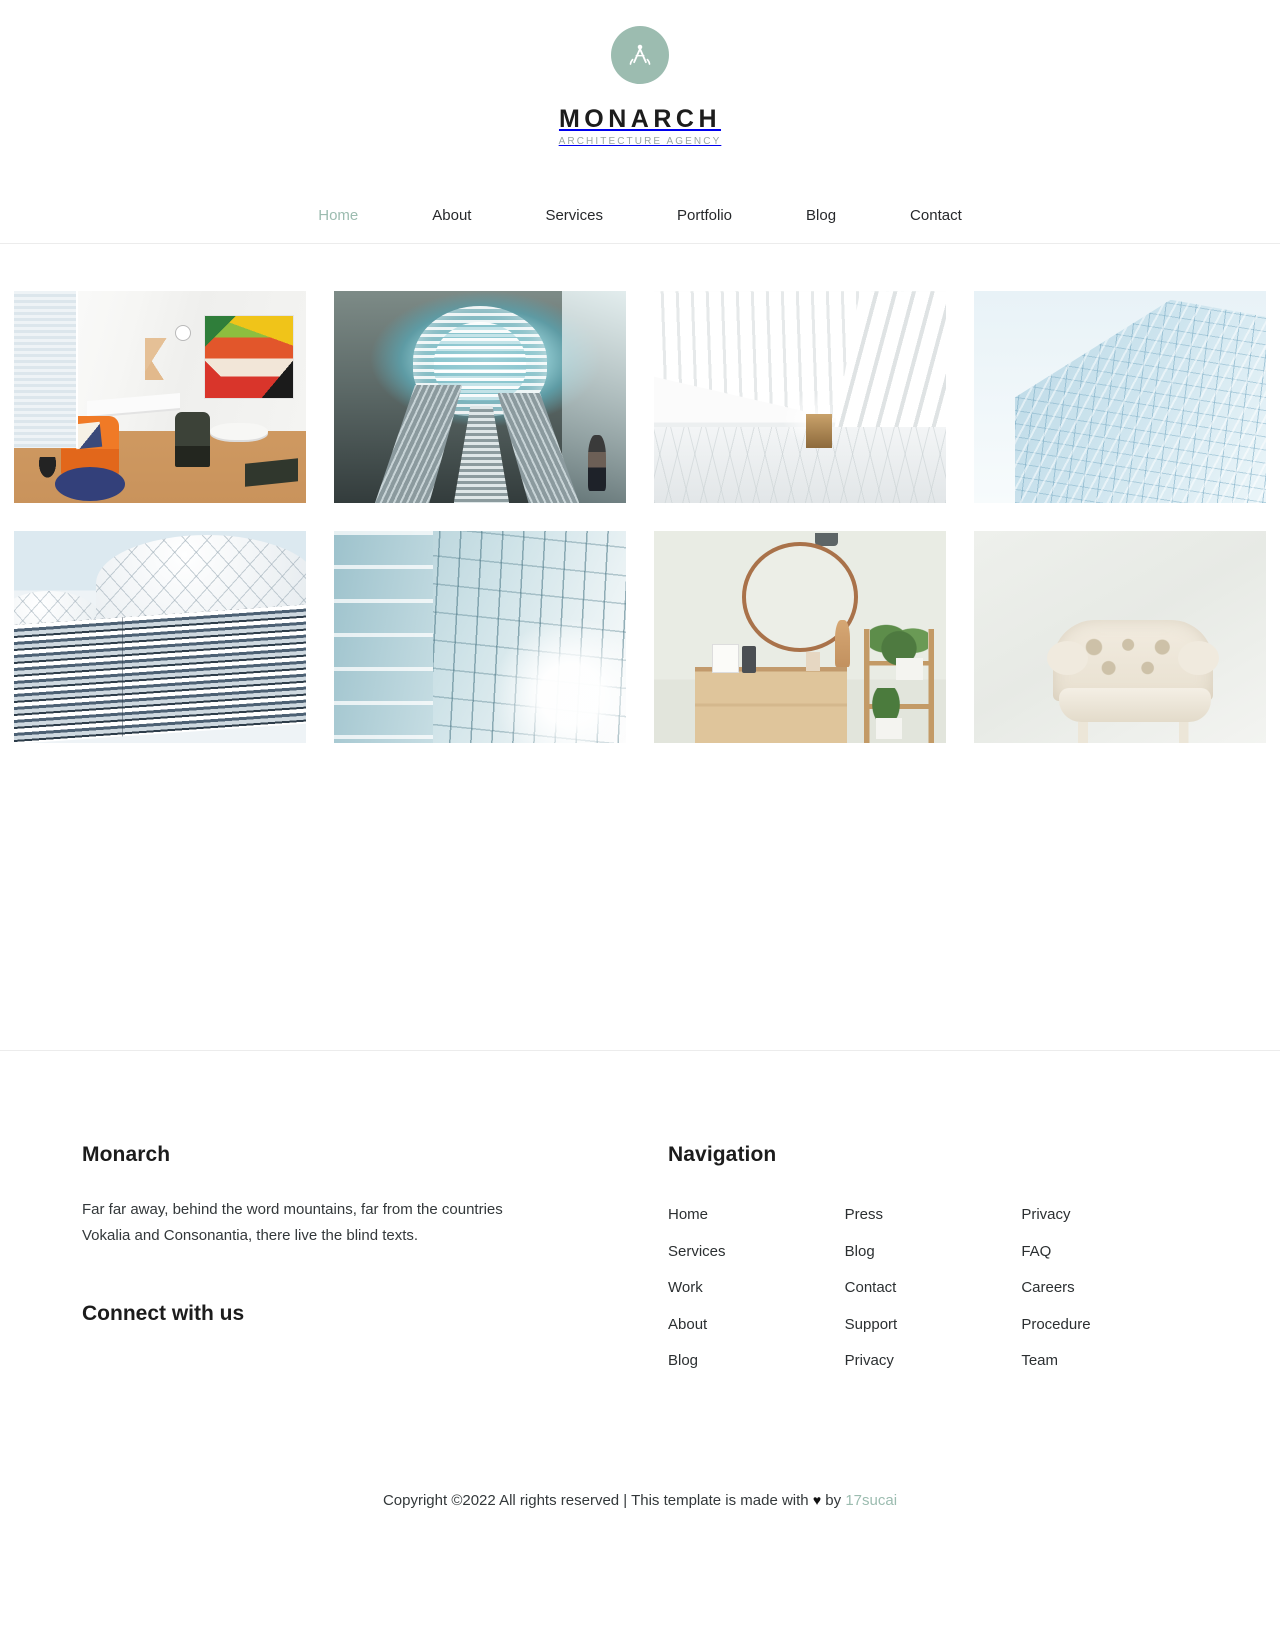  What do you see at coordinates (821, 215) in the screenshot?
I see `nav-item-blog: Blog` at bounding box center [821, 215].